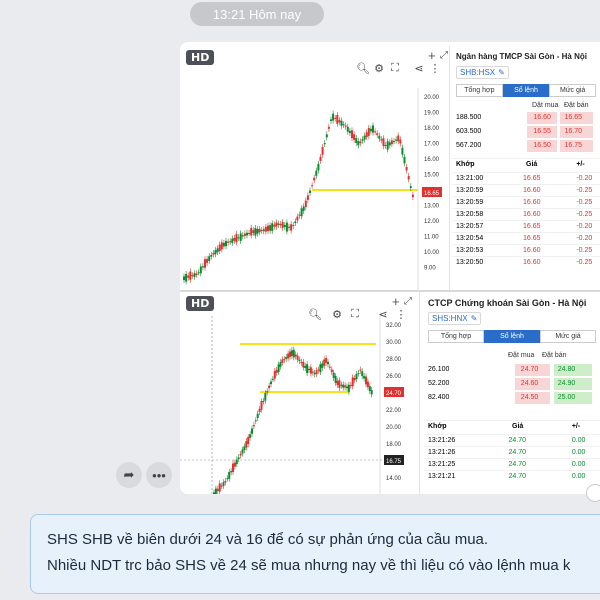 The width and height of the screenshot is (600, 600). Describe the element at coordinates (394, 360) in the screenshot. I see `axis-tick: 28.00` at that location.